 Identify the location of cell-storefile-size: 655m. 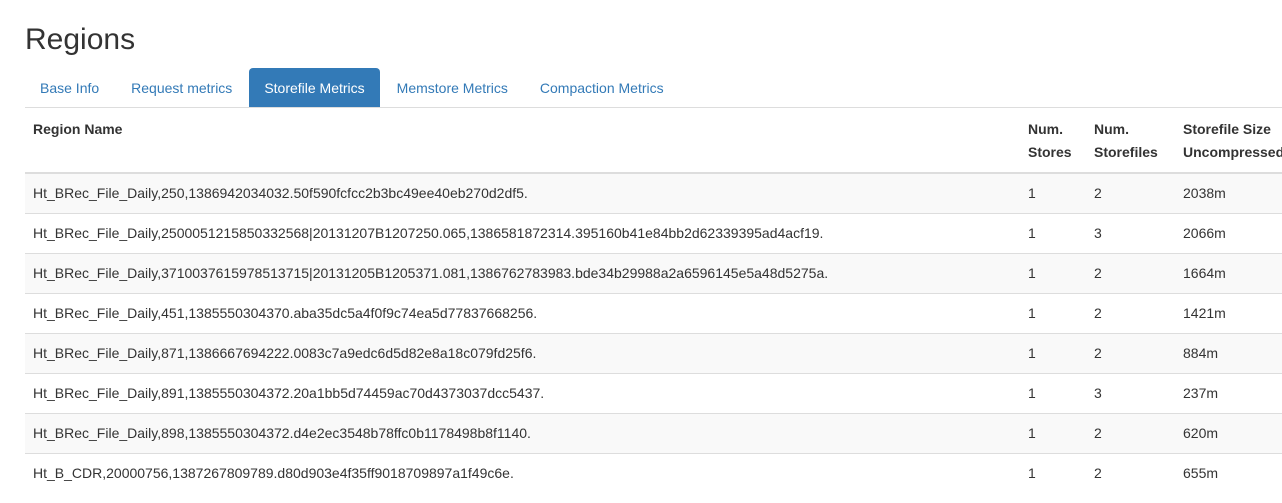
(1228, 473).